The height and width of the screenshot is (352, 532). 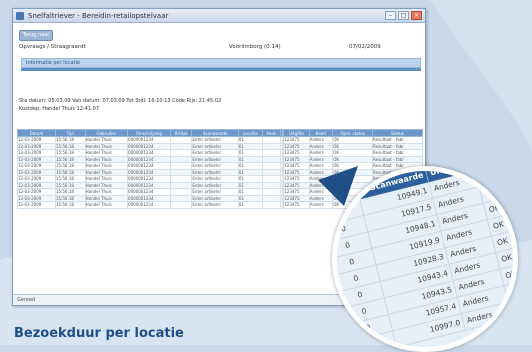 What do you see at coordinates (215, 133) in the screenshot?
I see `column-header: Scanwaarde` at bounding box center [215, 133].